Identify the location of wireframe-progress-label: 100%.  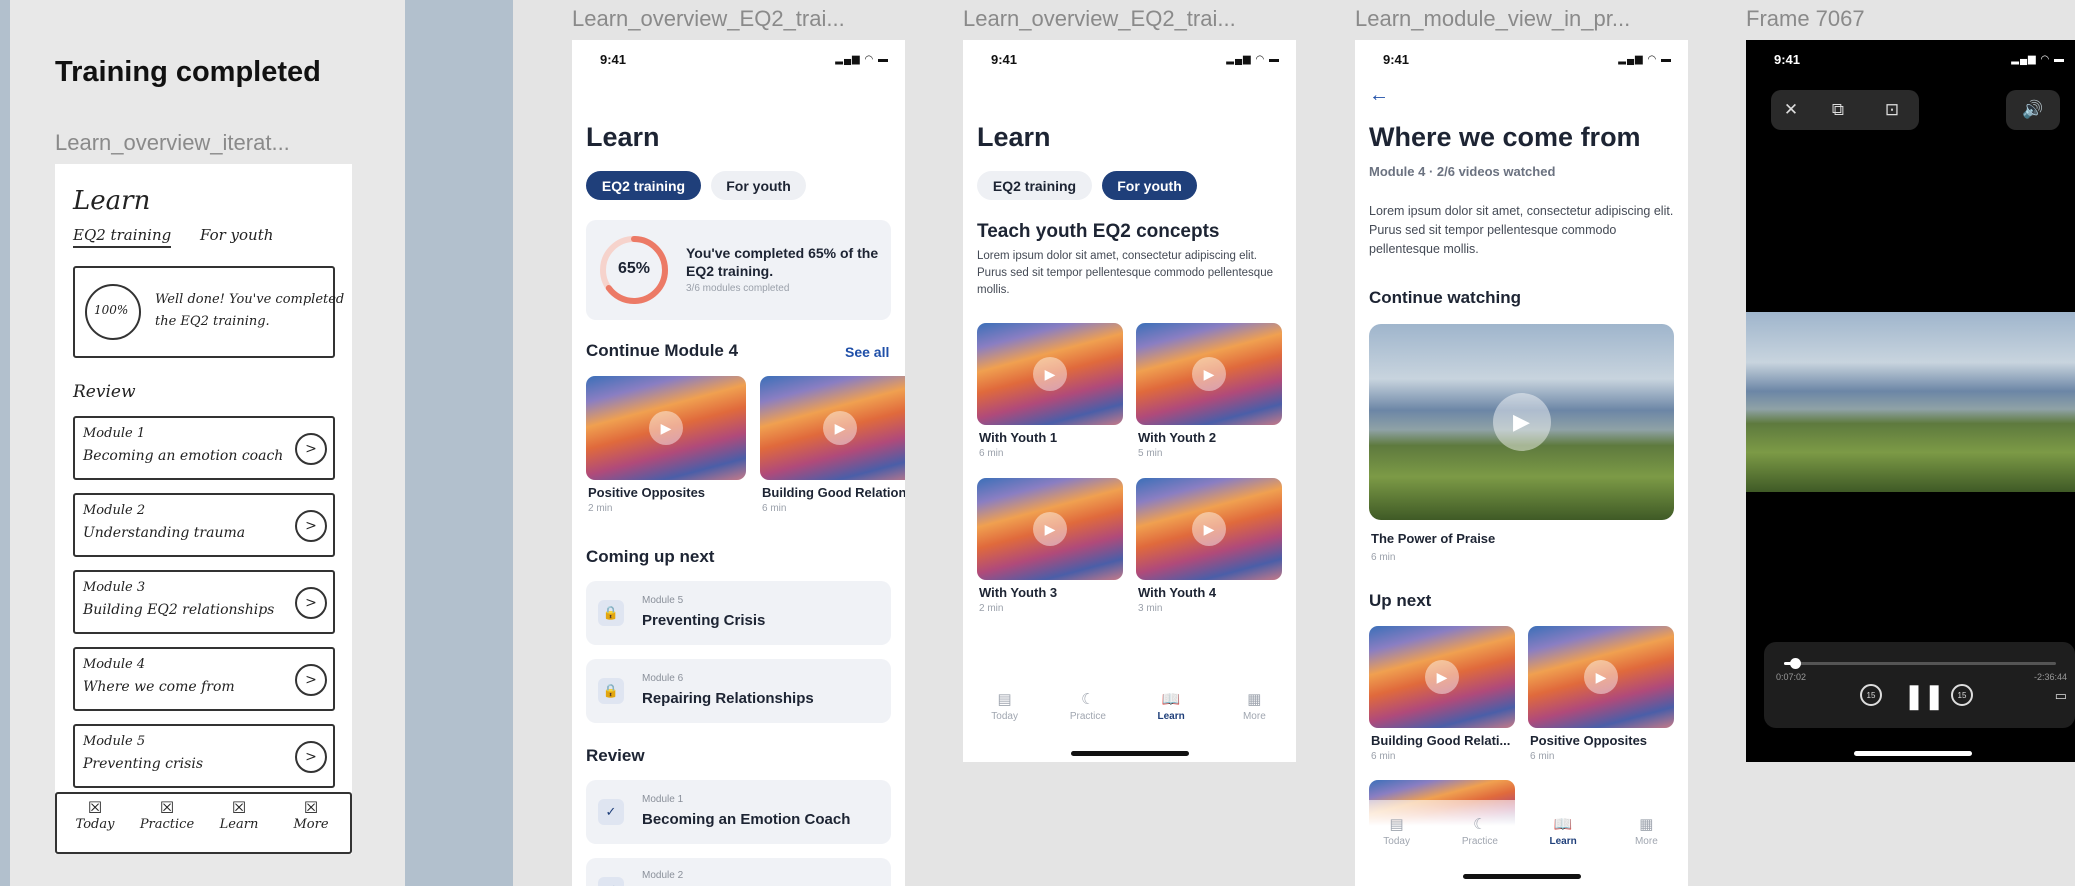
(111, 310).